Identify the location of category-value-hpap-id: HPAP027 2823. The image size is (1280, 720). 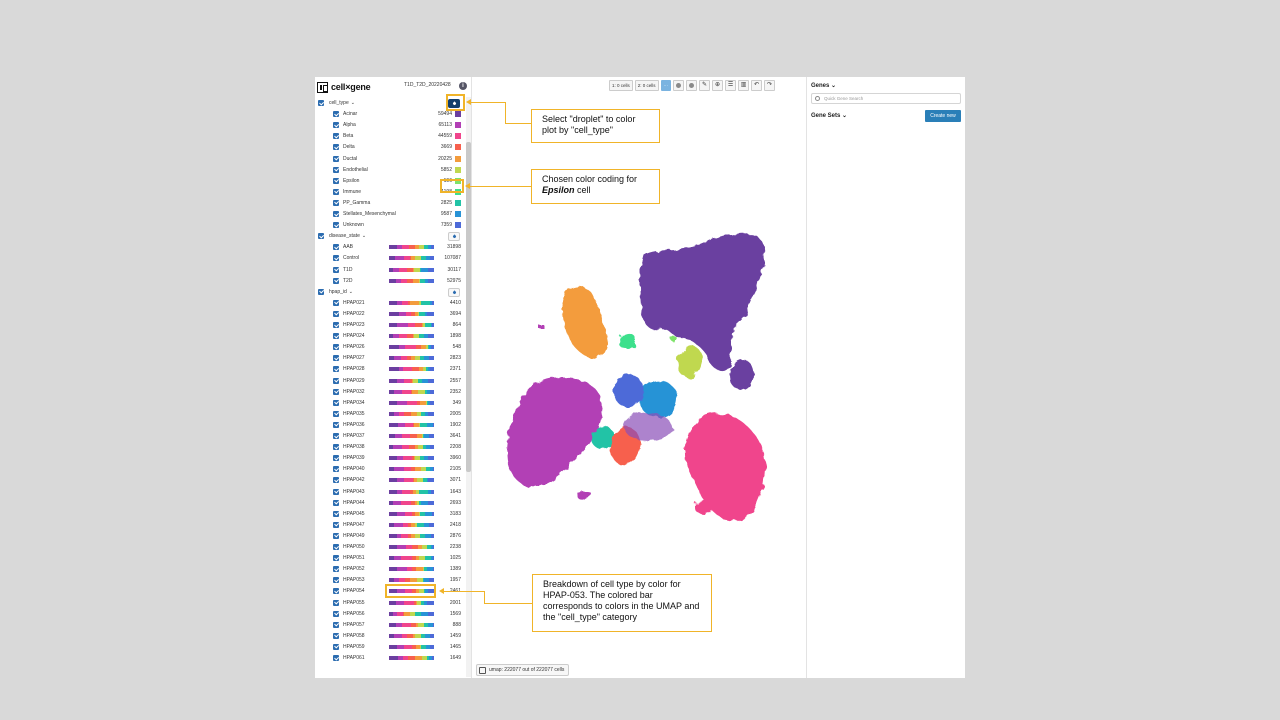
(390, 358).